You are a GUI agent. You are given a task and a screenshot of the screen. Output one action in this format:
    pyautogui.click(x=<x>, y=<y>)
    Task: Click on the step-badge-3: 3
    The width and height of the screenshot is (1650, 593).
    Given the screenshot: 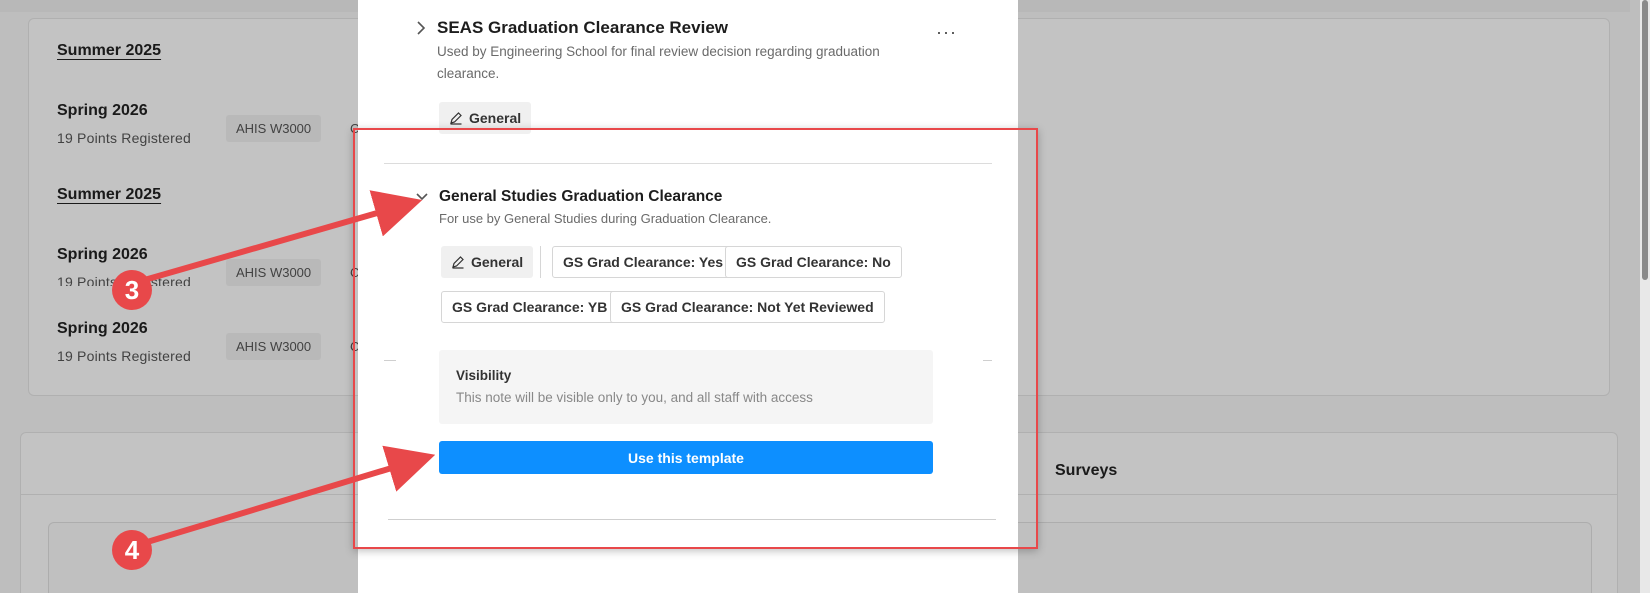 What is the action you would take?
    pyautogui.click(x=132, y=290)
    